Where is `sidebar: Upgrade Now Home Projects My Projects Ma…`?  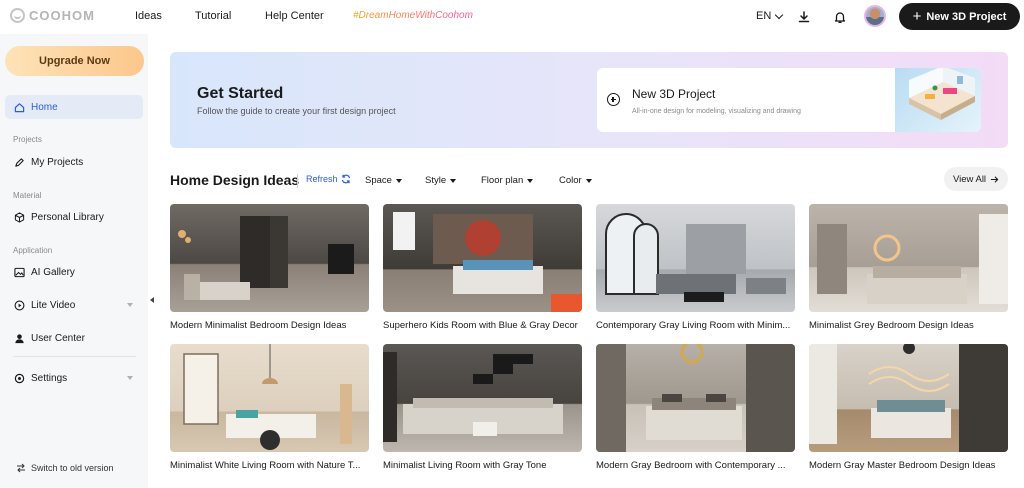 sidebar: Upgrade Now Home Projects My Projects Ma… is located at coordinates (74, 261).